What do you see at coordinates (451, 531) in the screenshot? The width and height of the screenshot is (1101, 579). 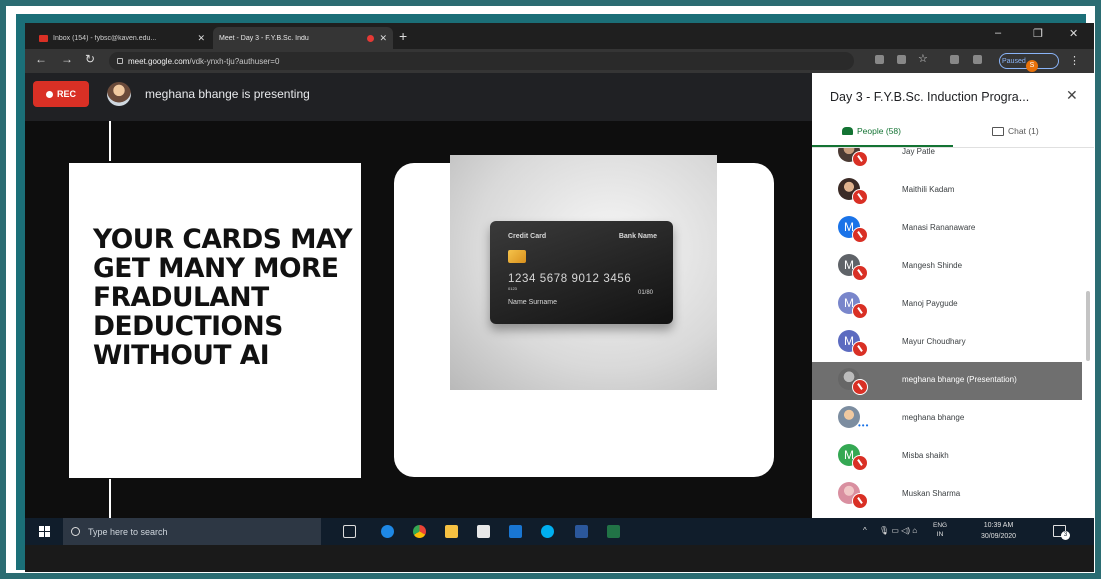 I see `file-explorer-icon` at bounding box center [451, 531].